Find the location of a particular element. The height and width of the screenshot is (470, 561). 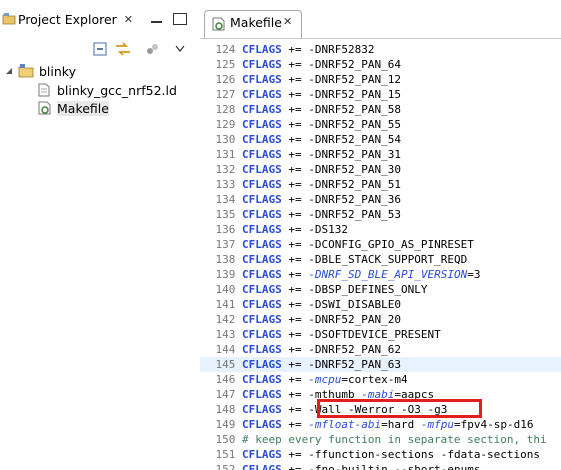

line-number: 147 is located at coordinates (225, 394).